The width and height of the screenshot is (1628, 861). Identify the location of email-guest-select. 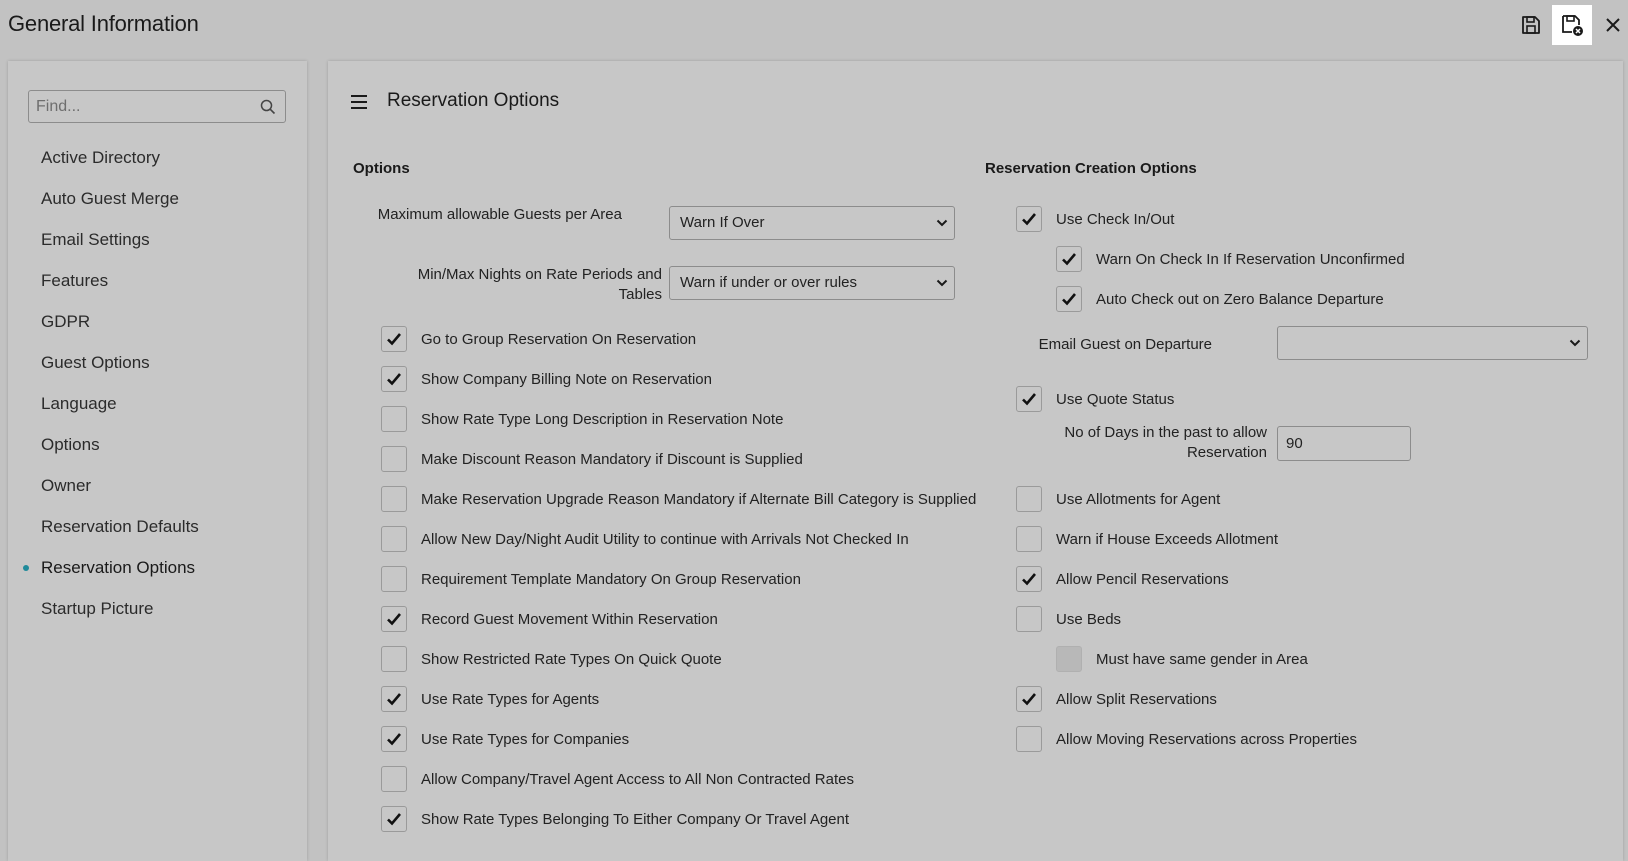
(1432, 343).